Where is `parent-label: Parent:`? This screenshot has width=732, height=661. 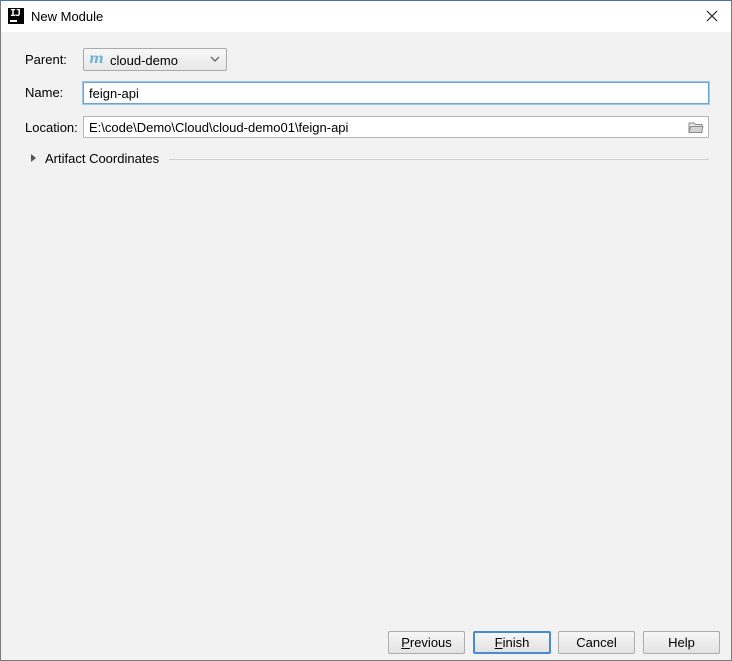 parent-label: Parent: is located at coordinates (46, 59).